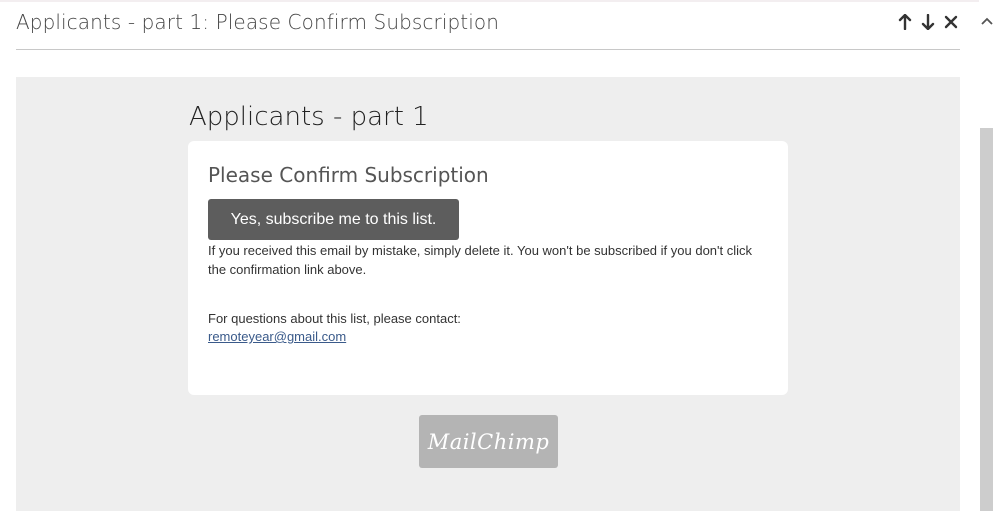 This screenshot has height=511, width=994. Describe the element at coordinates (333, 219) in the screenshot. I see `subscribe-confirm-button: Yes, subscribe me to this list.` at that location.